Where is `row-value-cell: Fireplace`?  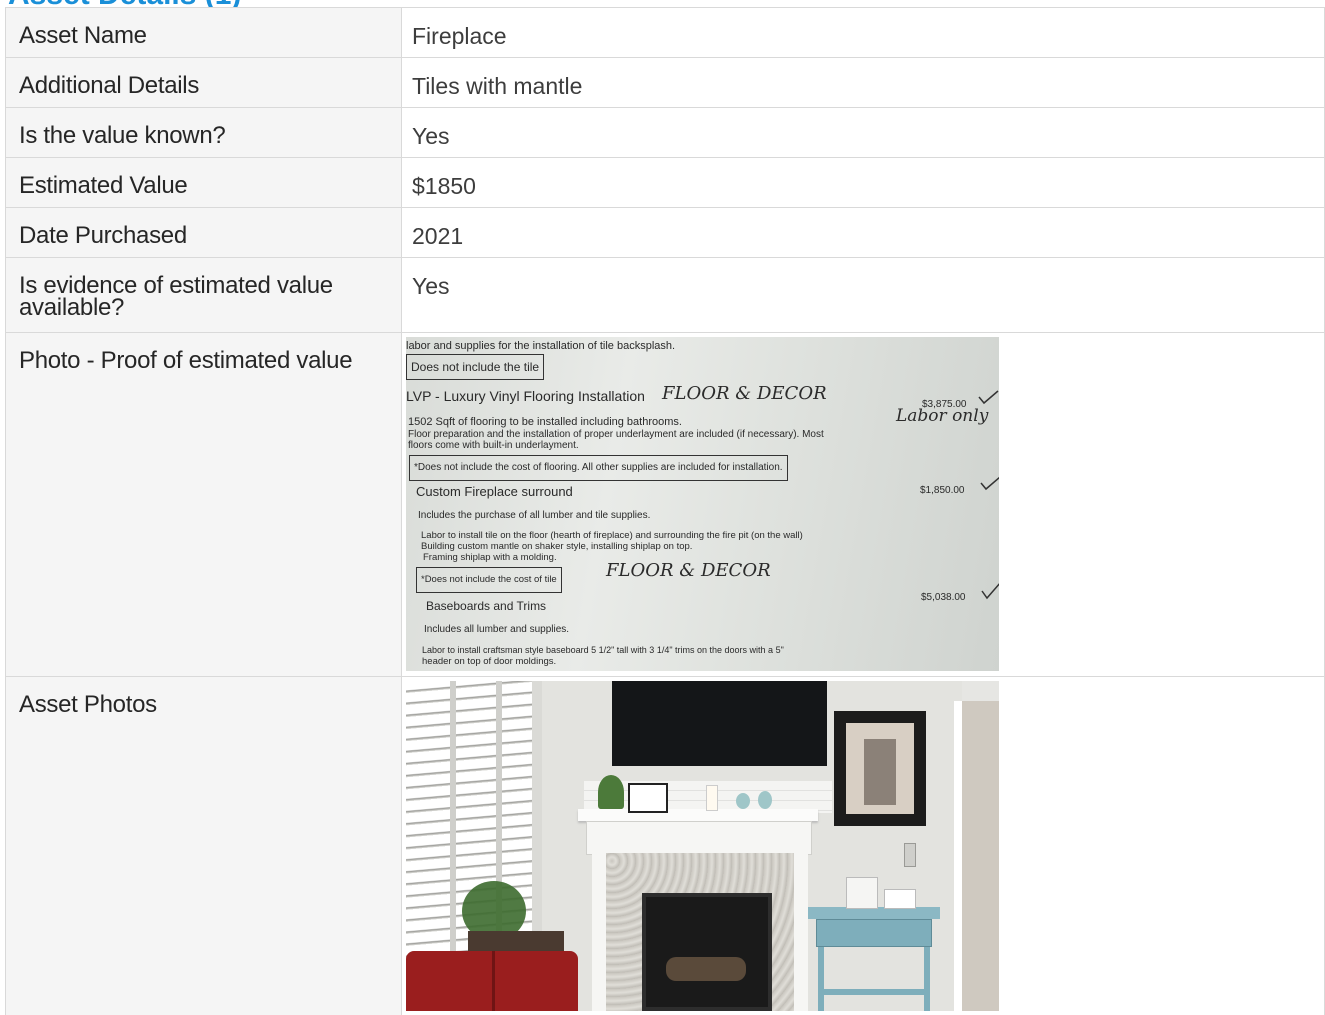
row-value-cell: Fireplace is located at coordinates (863, 32).